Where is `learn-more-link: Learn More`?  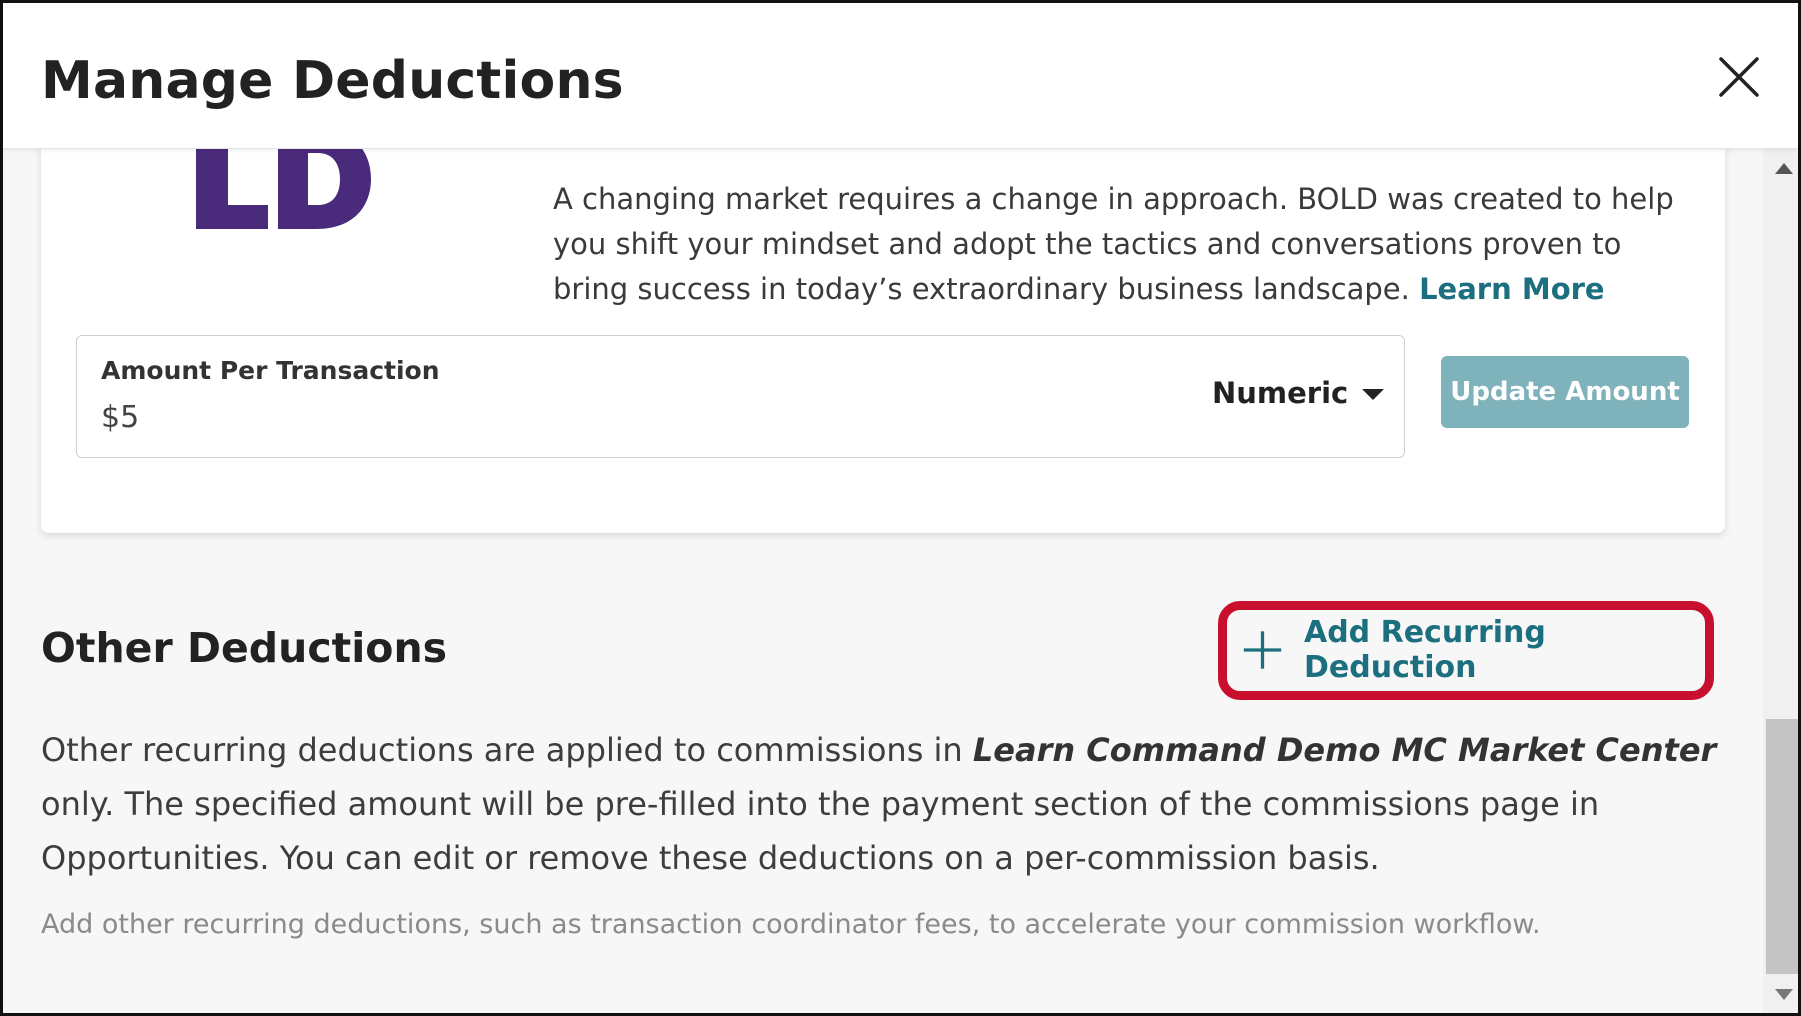 learn-more-link: Learn More is located at coordinates (1512, 289).